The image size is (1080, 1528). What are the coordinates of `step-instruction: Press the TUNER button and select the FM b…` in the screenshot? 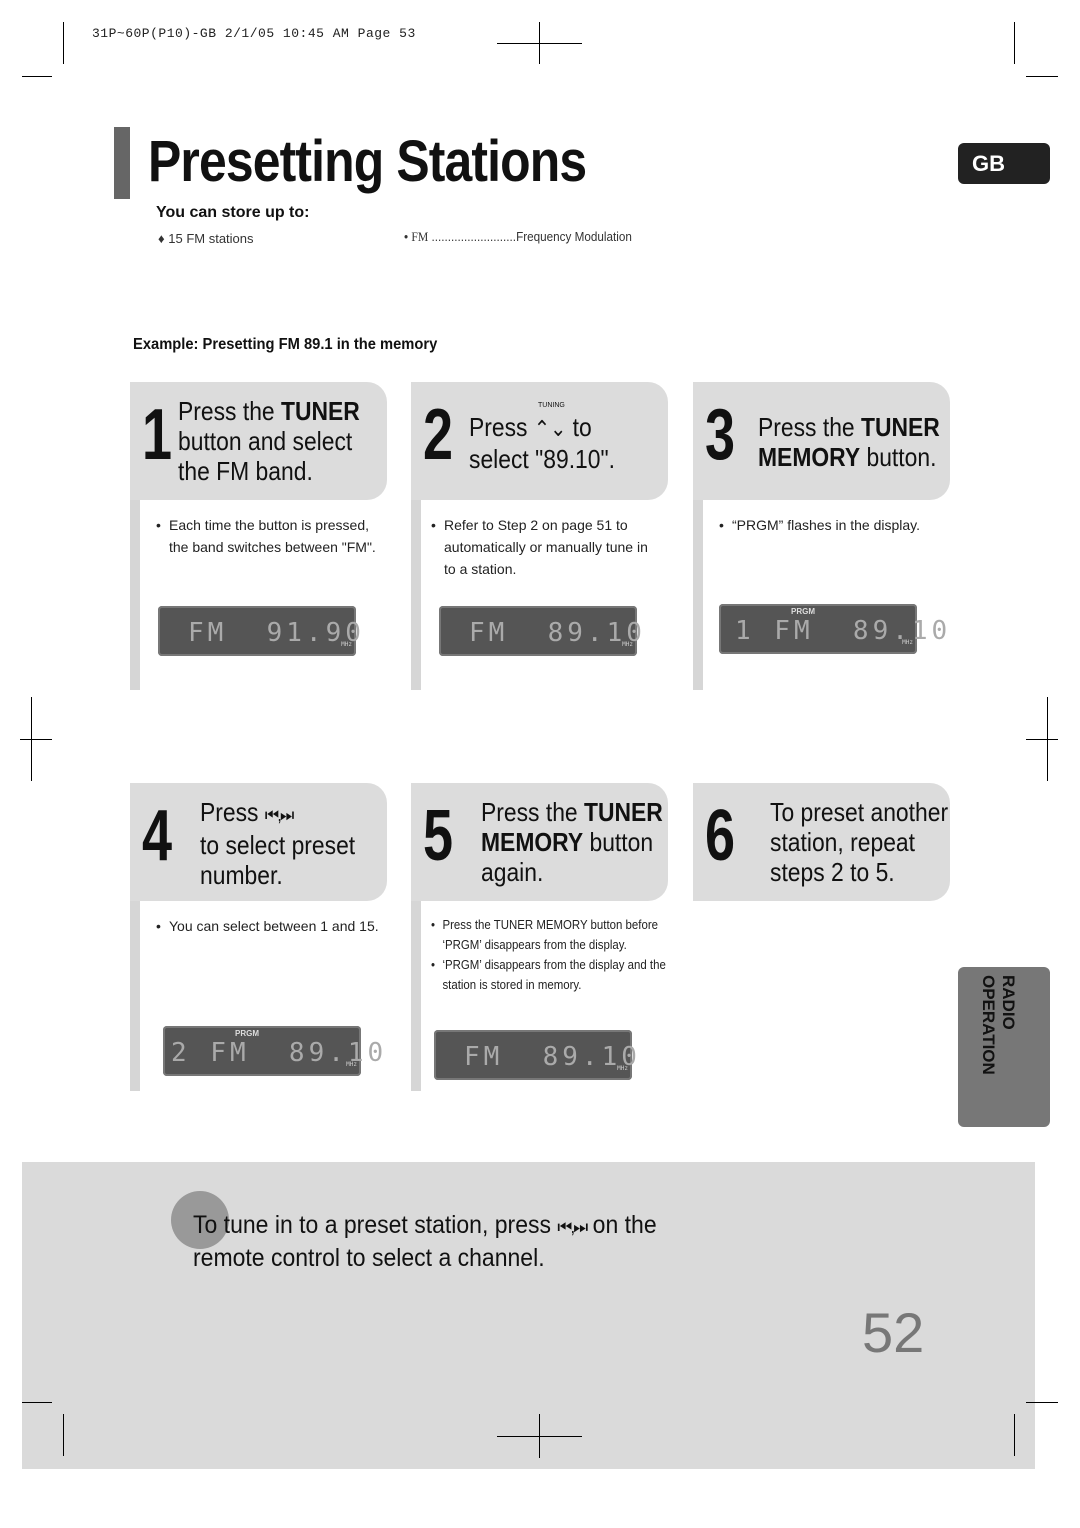 It's located at (269, 441).